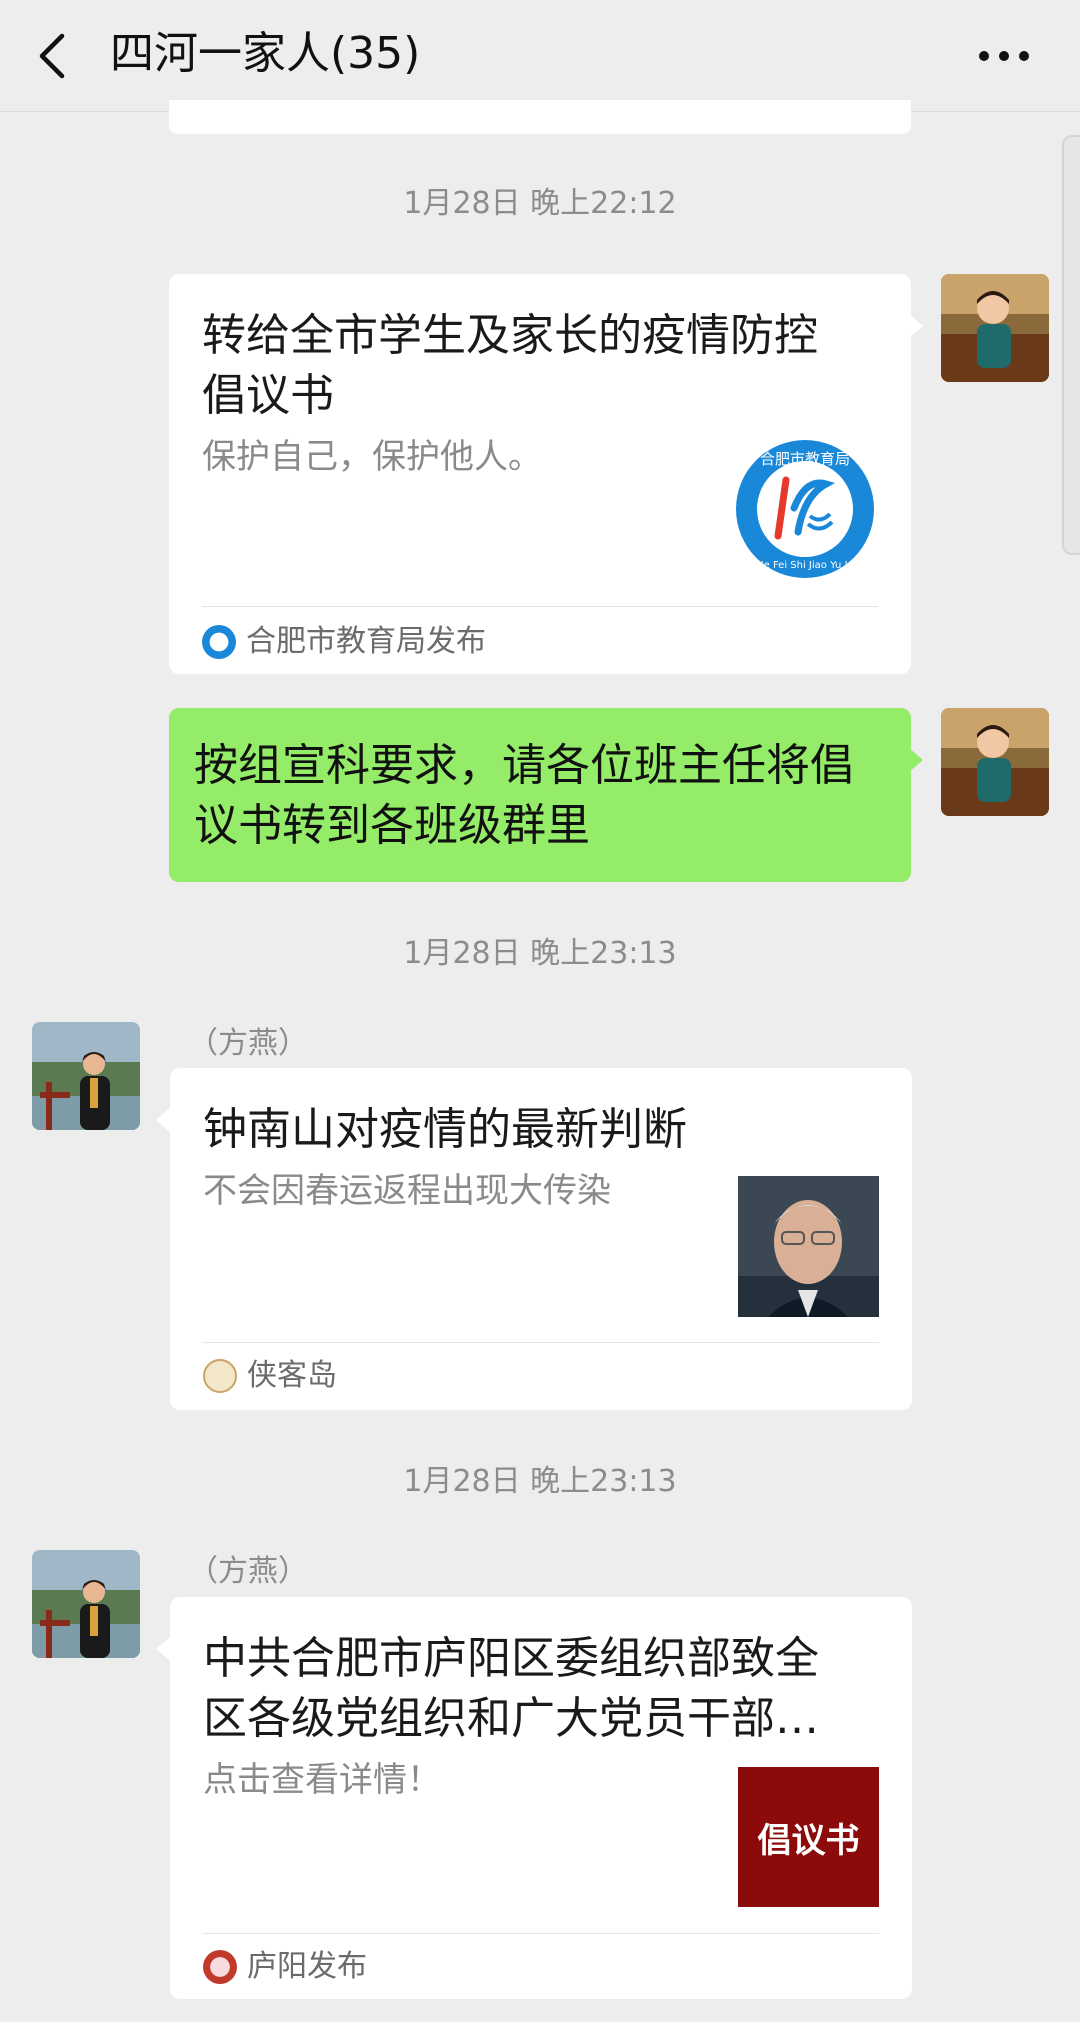 Image resolution: width=1080 pixels, height=2022 pixels. Describe the element at coordinates (529, 366) in the screenshot. I see `card-title: 转给全市学生及家长的疫情防控 倡议书` at that location.